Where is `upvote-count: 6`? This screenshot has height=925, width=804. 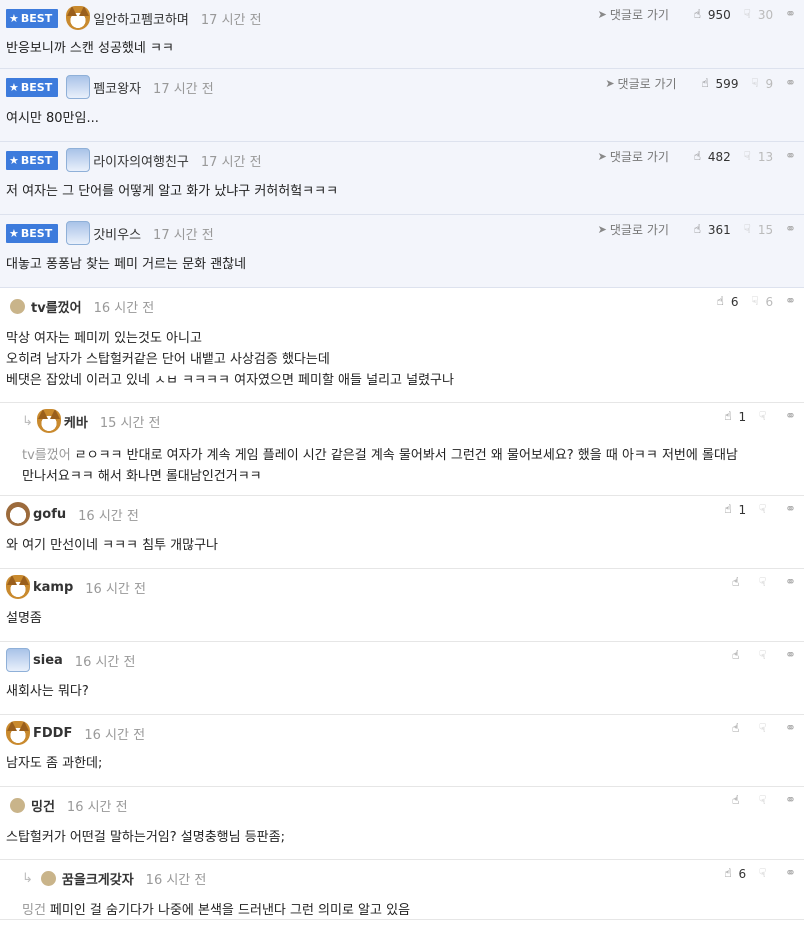
upvote-count: 6 is located at coordinates (734, 301).